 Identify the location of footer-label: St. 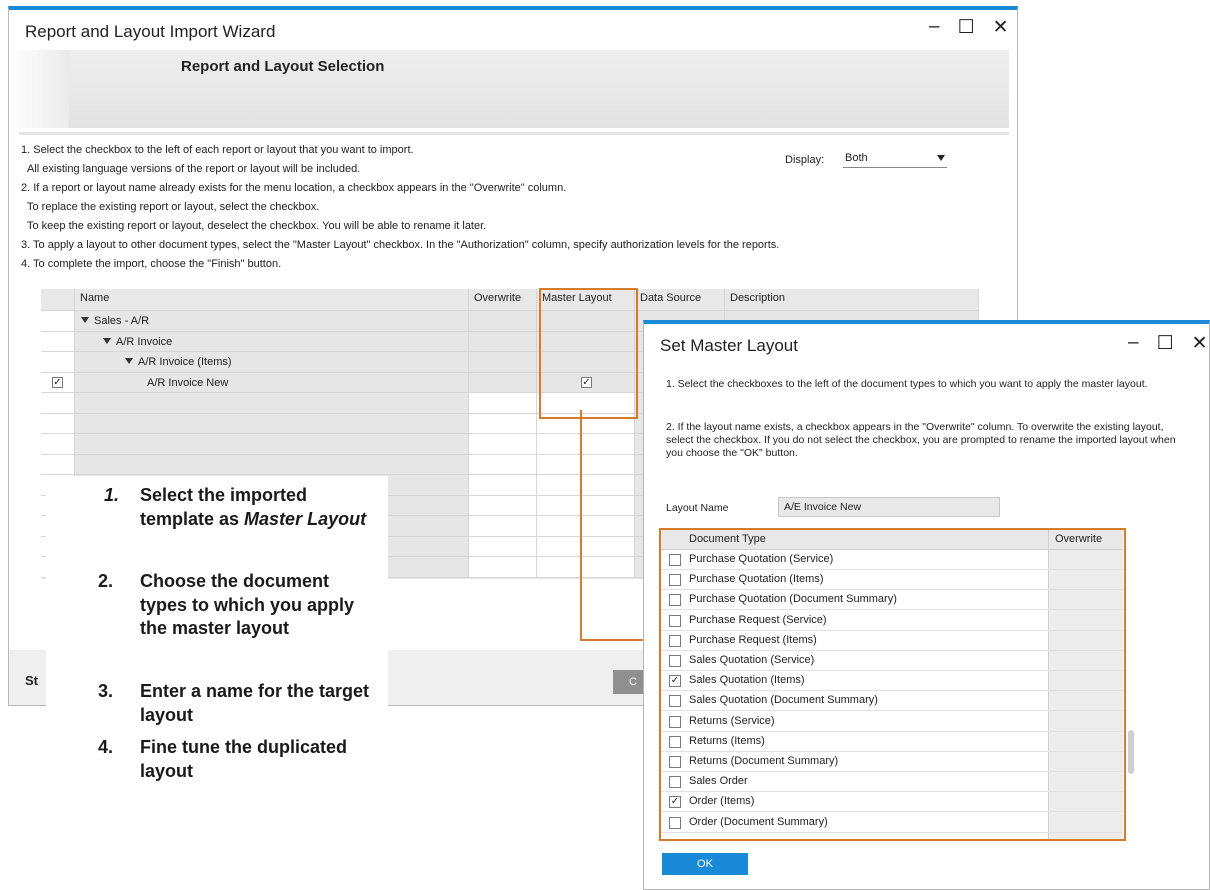
(31, 680).